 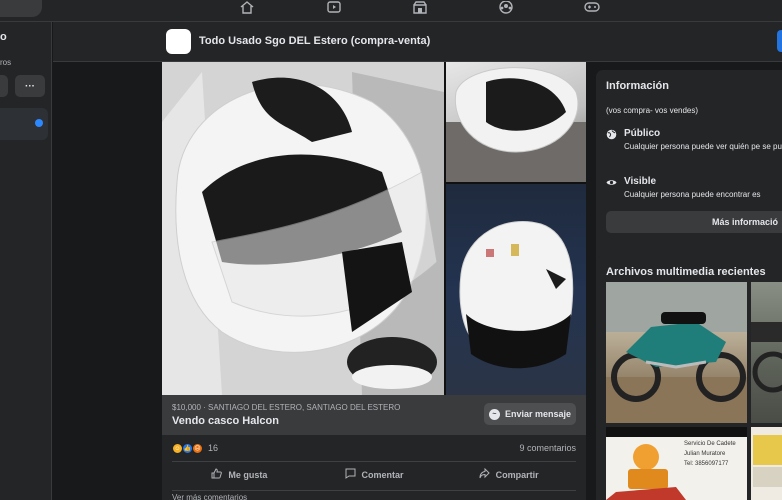 What do you see at coordinates (6, 62) in the screenshot?
I see `sidebar-subtitle: ros` at bounding box center [6, 62].